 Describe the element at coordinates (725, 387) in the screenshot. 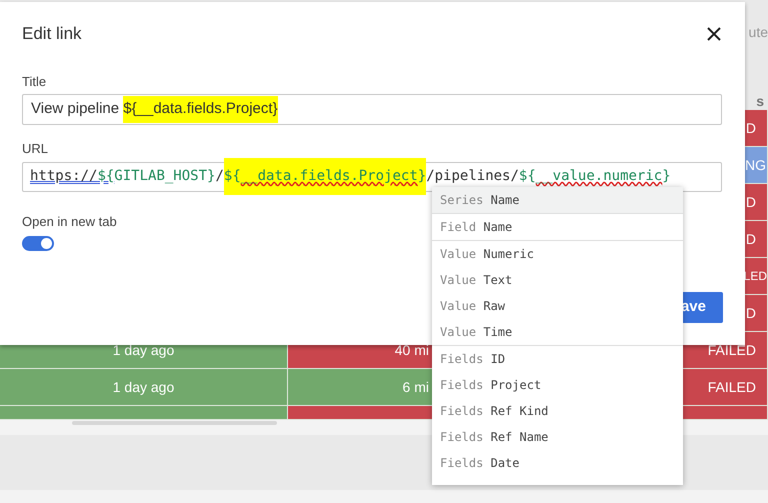

I see `table-cell: FAILED` at that location.